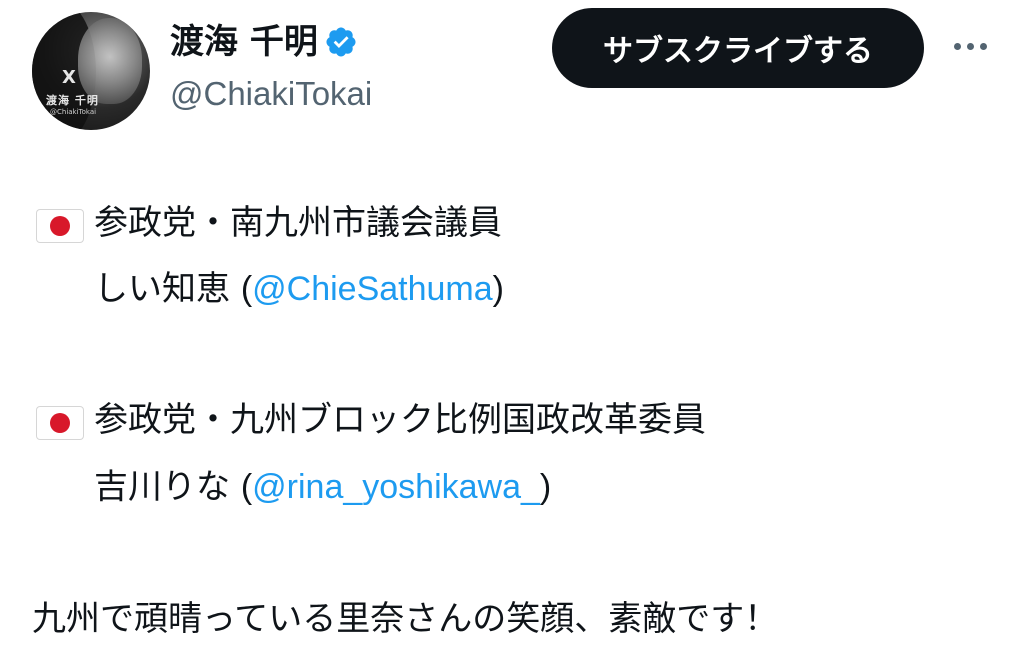 The height and width of the screenshot is (650, 1024). I want to click on more-options-button, so click(970, 46).